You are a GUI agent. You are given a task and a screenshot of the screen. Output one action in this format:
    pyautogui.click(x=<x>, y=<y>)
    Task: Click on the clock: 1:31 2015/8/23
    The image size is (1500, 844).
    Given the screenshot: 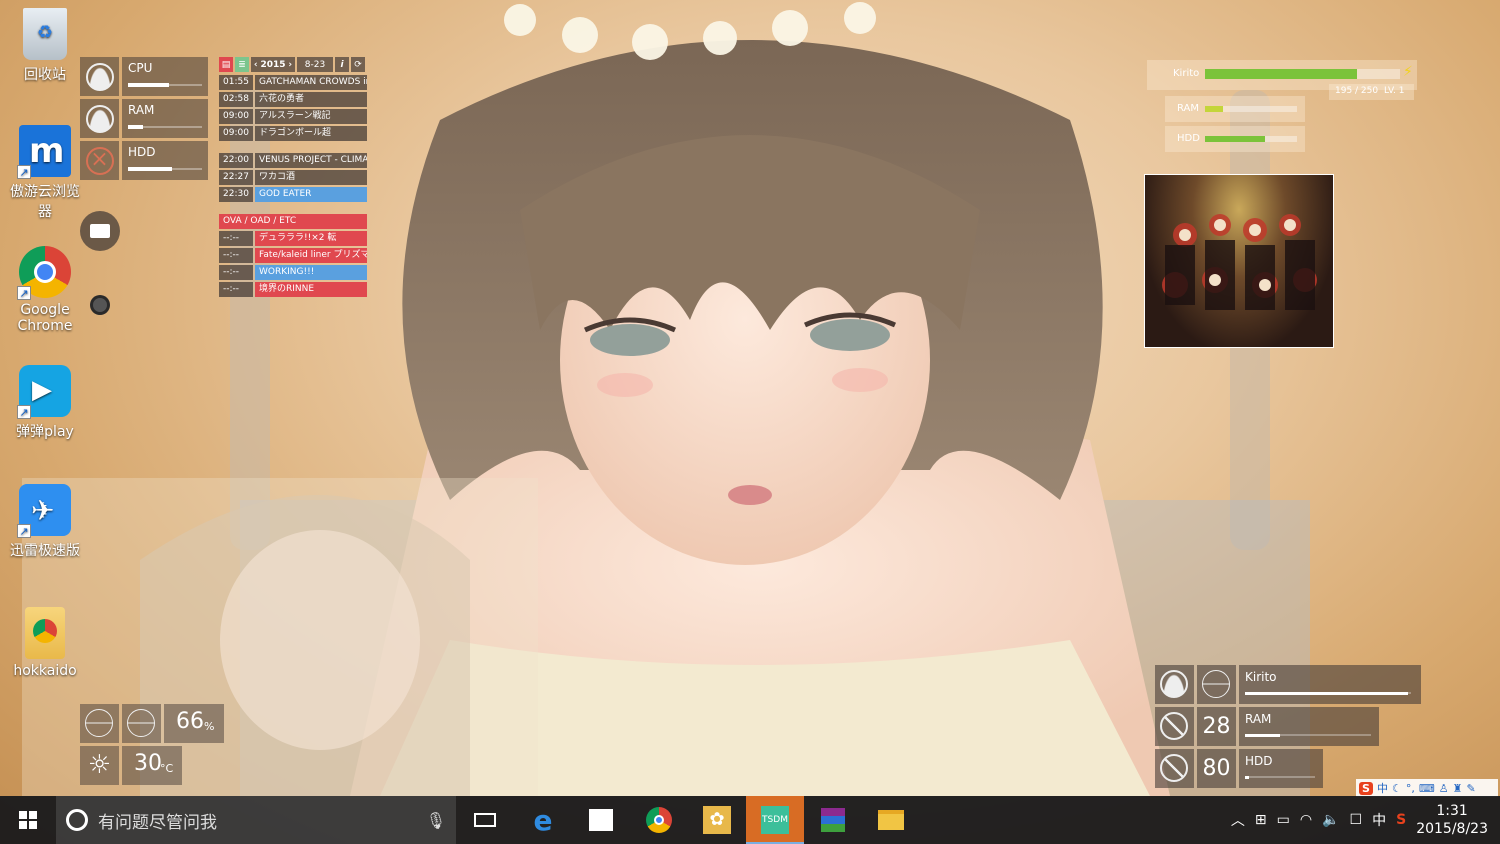 What is the action you would take?
    pyautogui.click(x=1452, y=820)
    